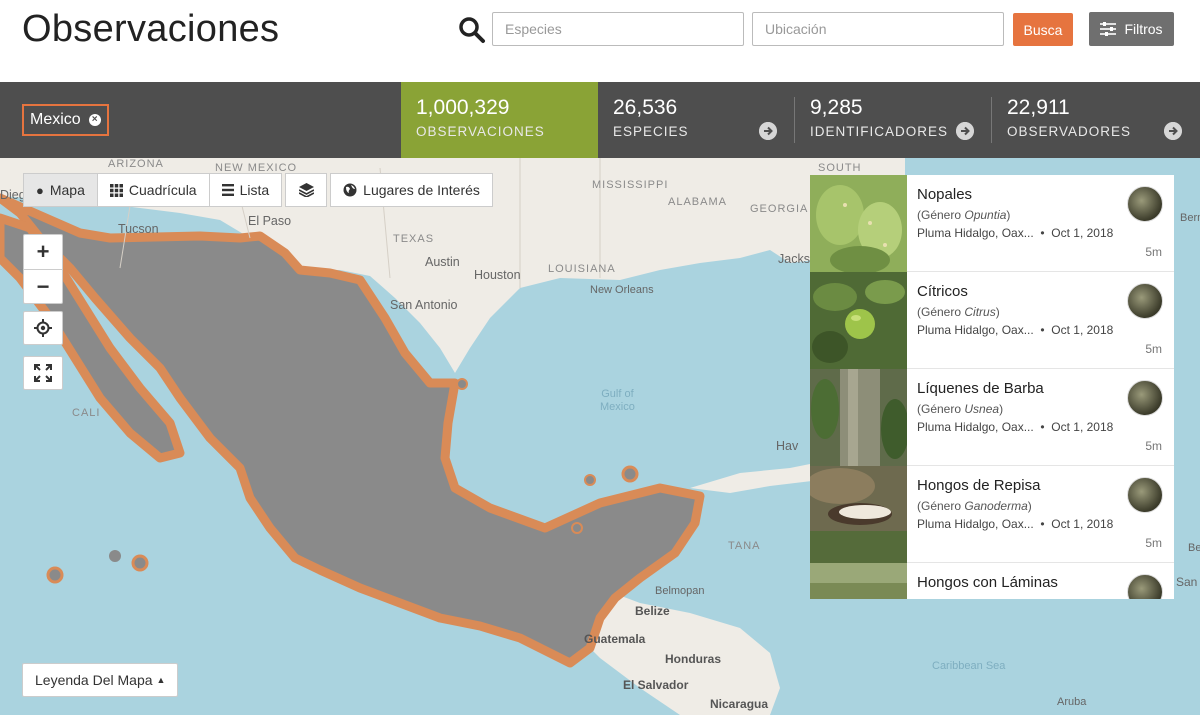 The width and height of the screenshot is (1200, 715). Describe the element at coordinates (43, 252) in the screenshot. I see `zoom-in-button: +` at that location.